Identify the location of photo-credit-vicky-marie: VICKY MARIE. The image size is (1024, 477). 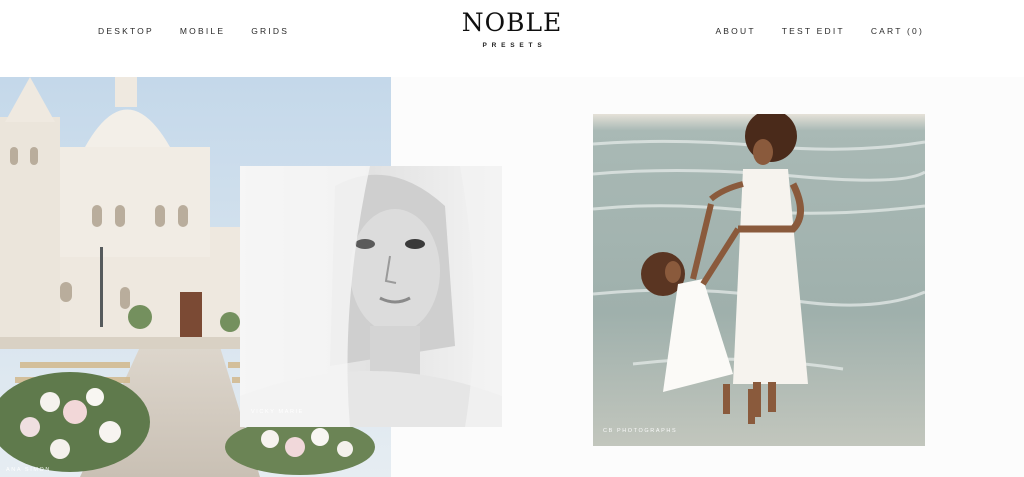
(277, 412).